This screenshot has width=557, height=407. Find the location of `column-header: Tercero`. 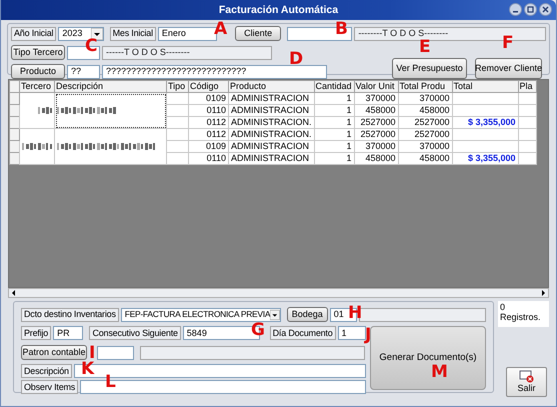

column-header: Tercero is located at coordinates (37, 86).